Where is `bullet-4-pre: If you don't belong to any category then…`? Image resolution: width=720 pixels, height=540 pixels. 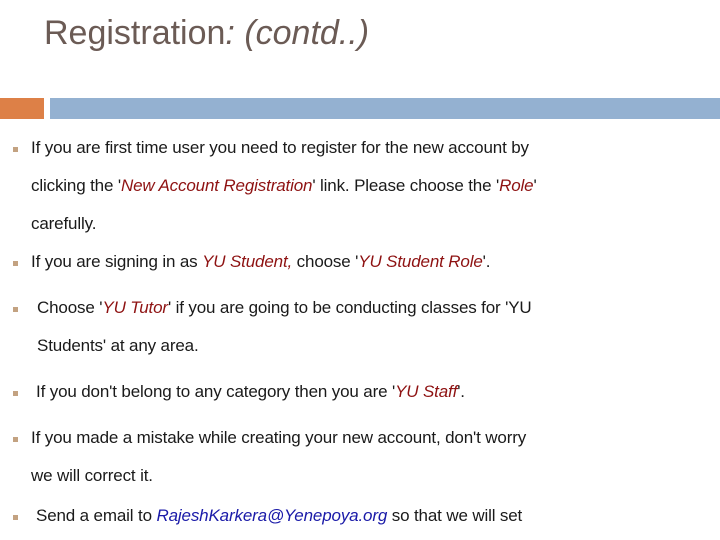 bullet-4-pre: If you don't belong to any category then… is located at coordinates (216, 391).